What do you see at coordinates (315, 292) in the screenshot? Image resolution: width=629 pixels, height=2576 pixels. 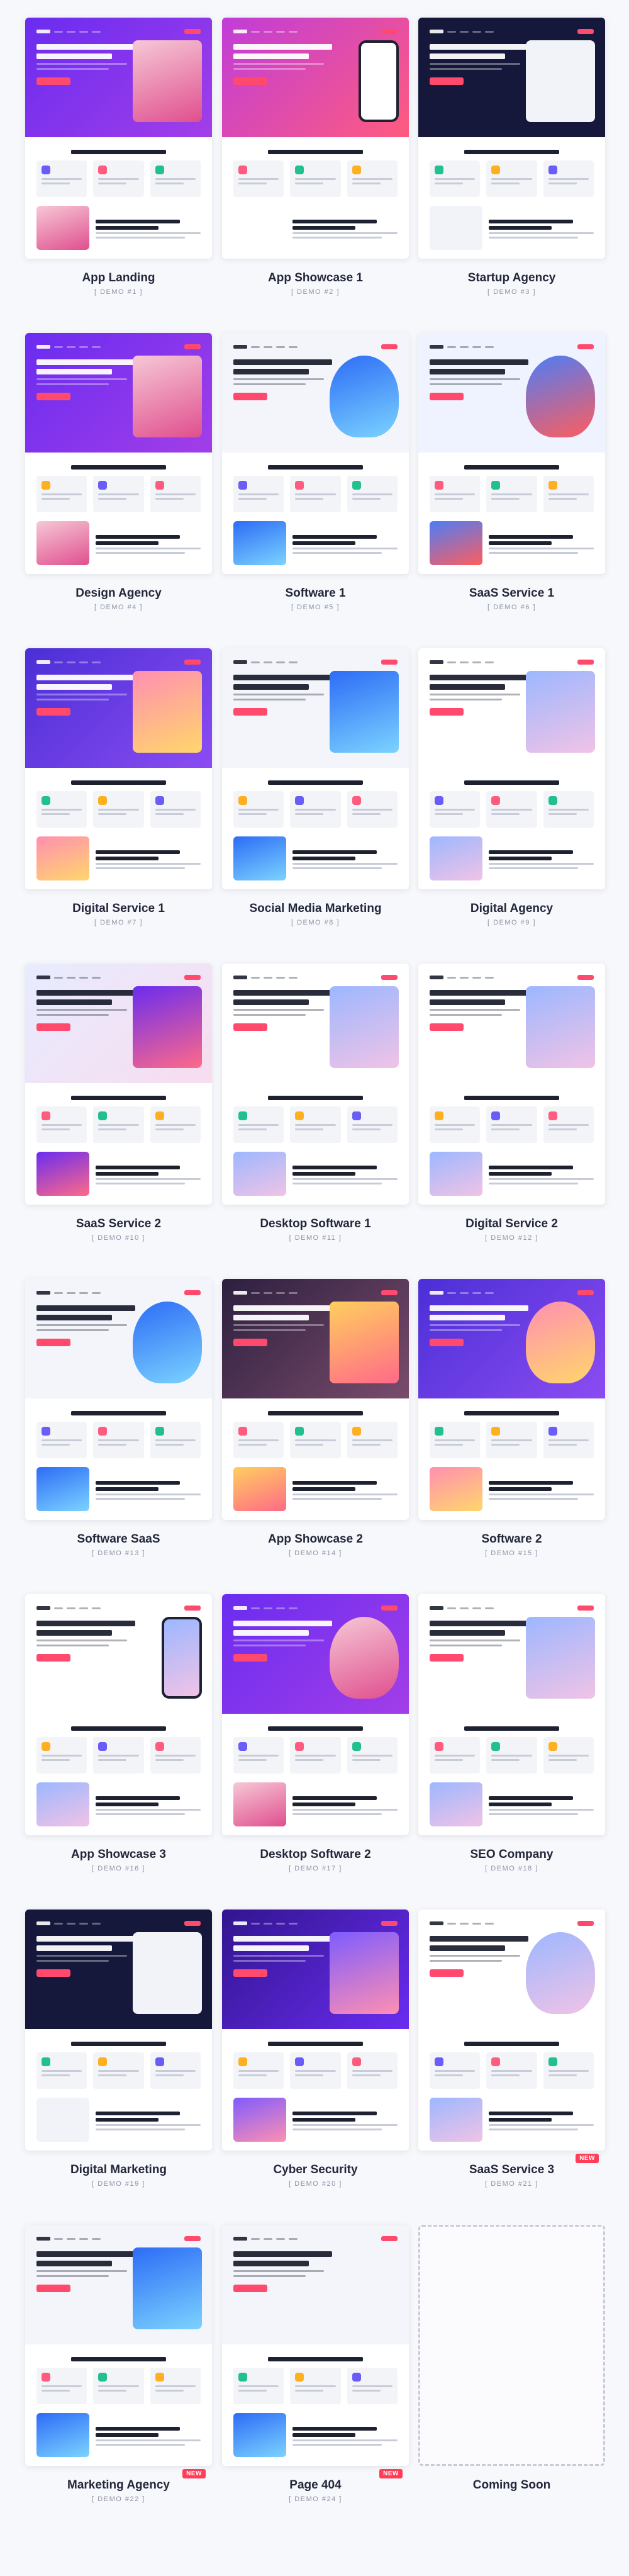 I see `demo-number: [ DEMO #2 ]` at bounding box center [315, 292].